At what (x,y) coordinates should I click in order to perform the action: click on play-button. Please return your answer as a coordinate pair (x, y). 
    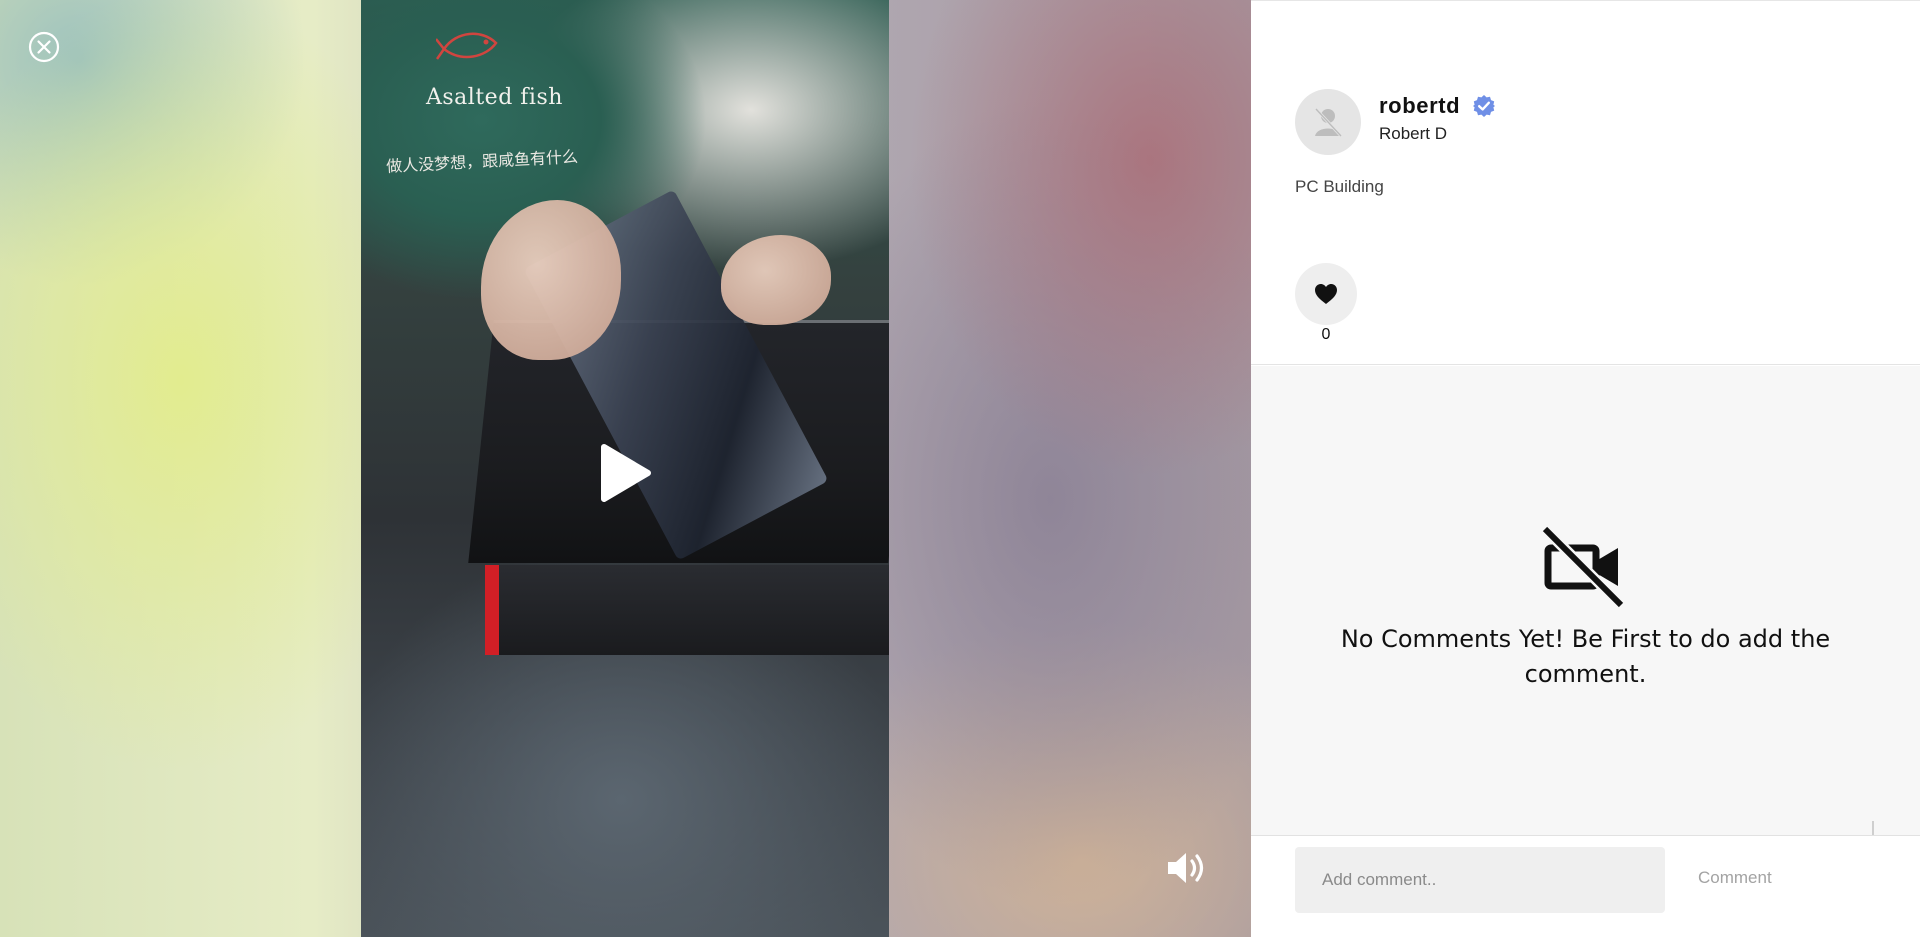
    Looking at the image, I should click on (625, 473).